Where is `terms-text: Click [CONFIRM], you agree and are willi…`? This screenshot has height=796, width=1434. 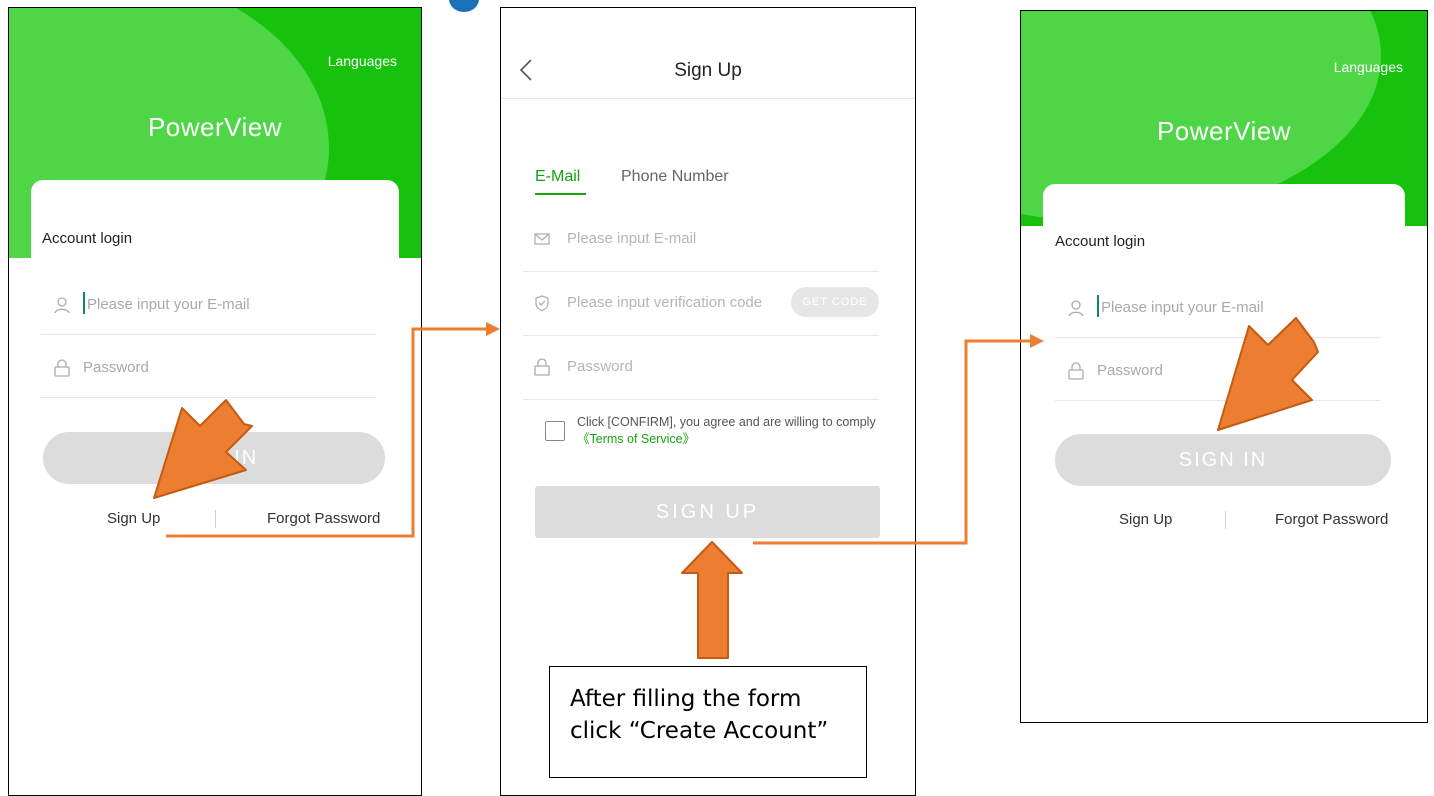
terms-text: Click [CONFIRM], you agree and are willi… is located at coordinates (727, 431).